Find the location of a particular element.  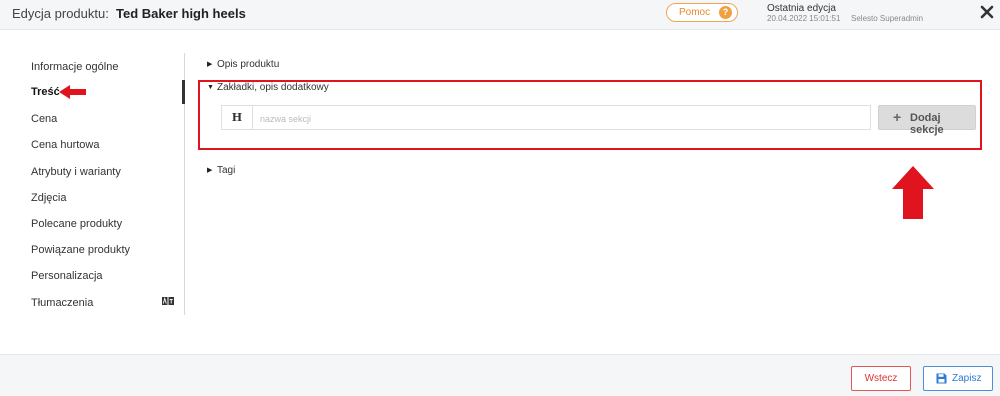

section-tags: ▶ Tagi is located at coordinates (221, 170).